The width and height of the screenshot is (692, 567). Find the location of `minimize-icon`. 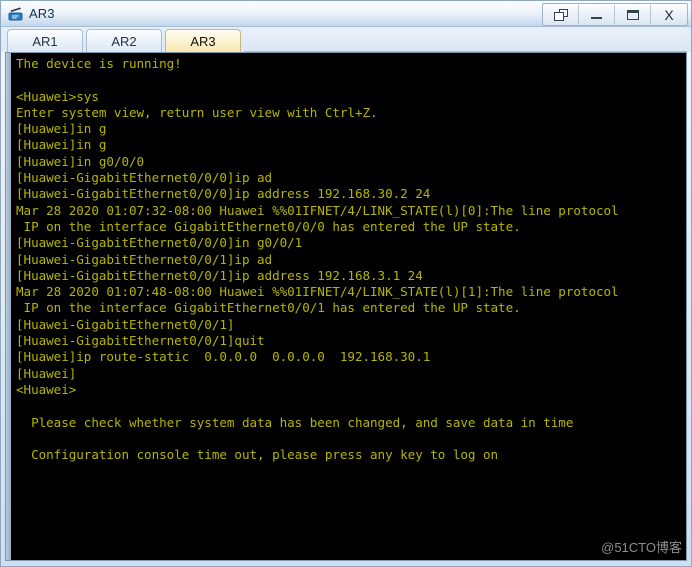

minimize-icon is located at coordinates (596, 17).